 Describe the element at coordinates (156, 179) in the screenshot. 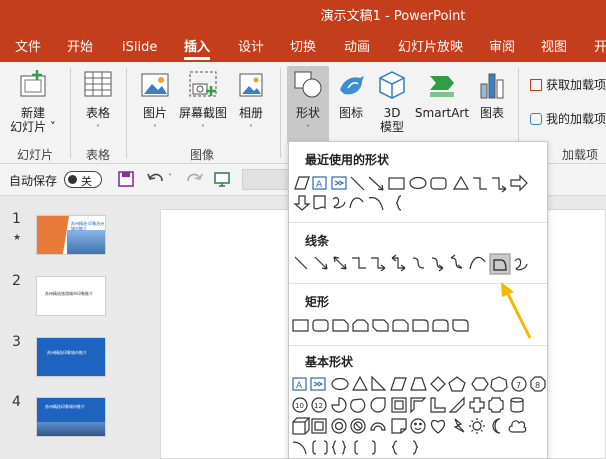

I see `undo-icon` at that location.